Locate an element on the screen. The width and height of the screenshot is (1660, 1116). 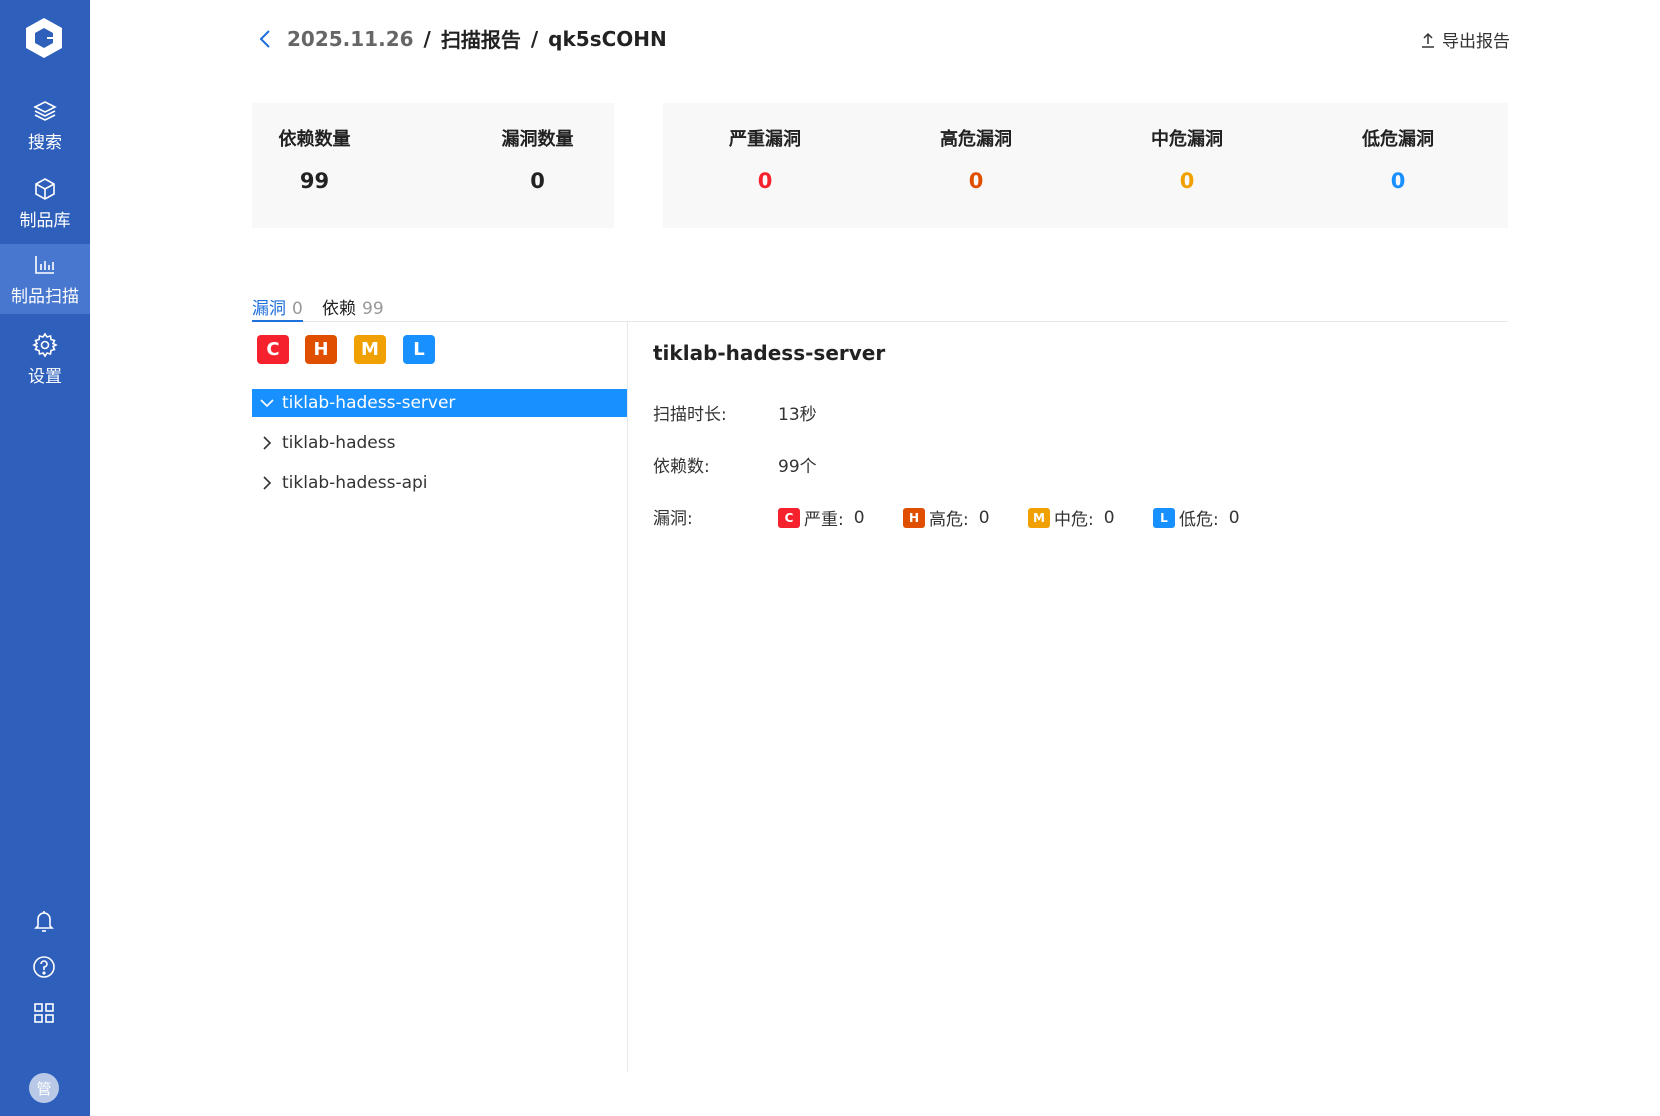
stat-high: 高危漏洞 0 is located at coordinates (976, 159).